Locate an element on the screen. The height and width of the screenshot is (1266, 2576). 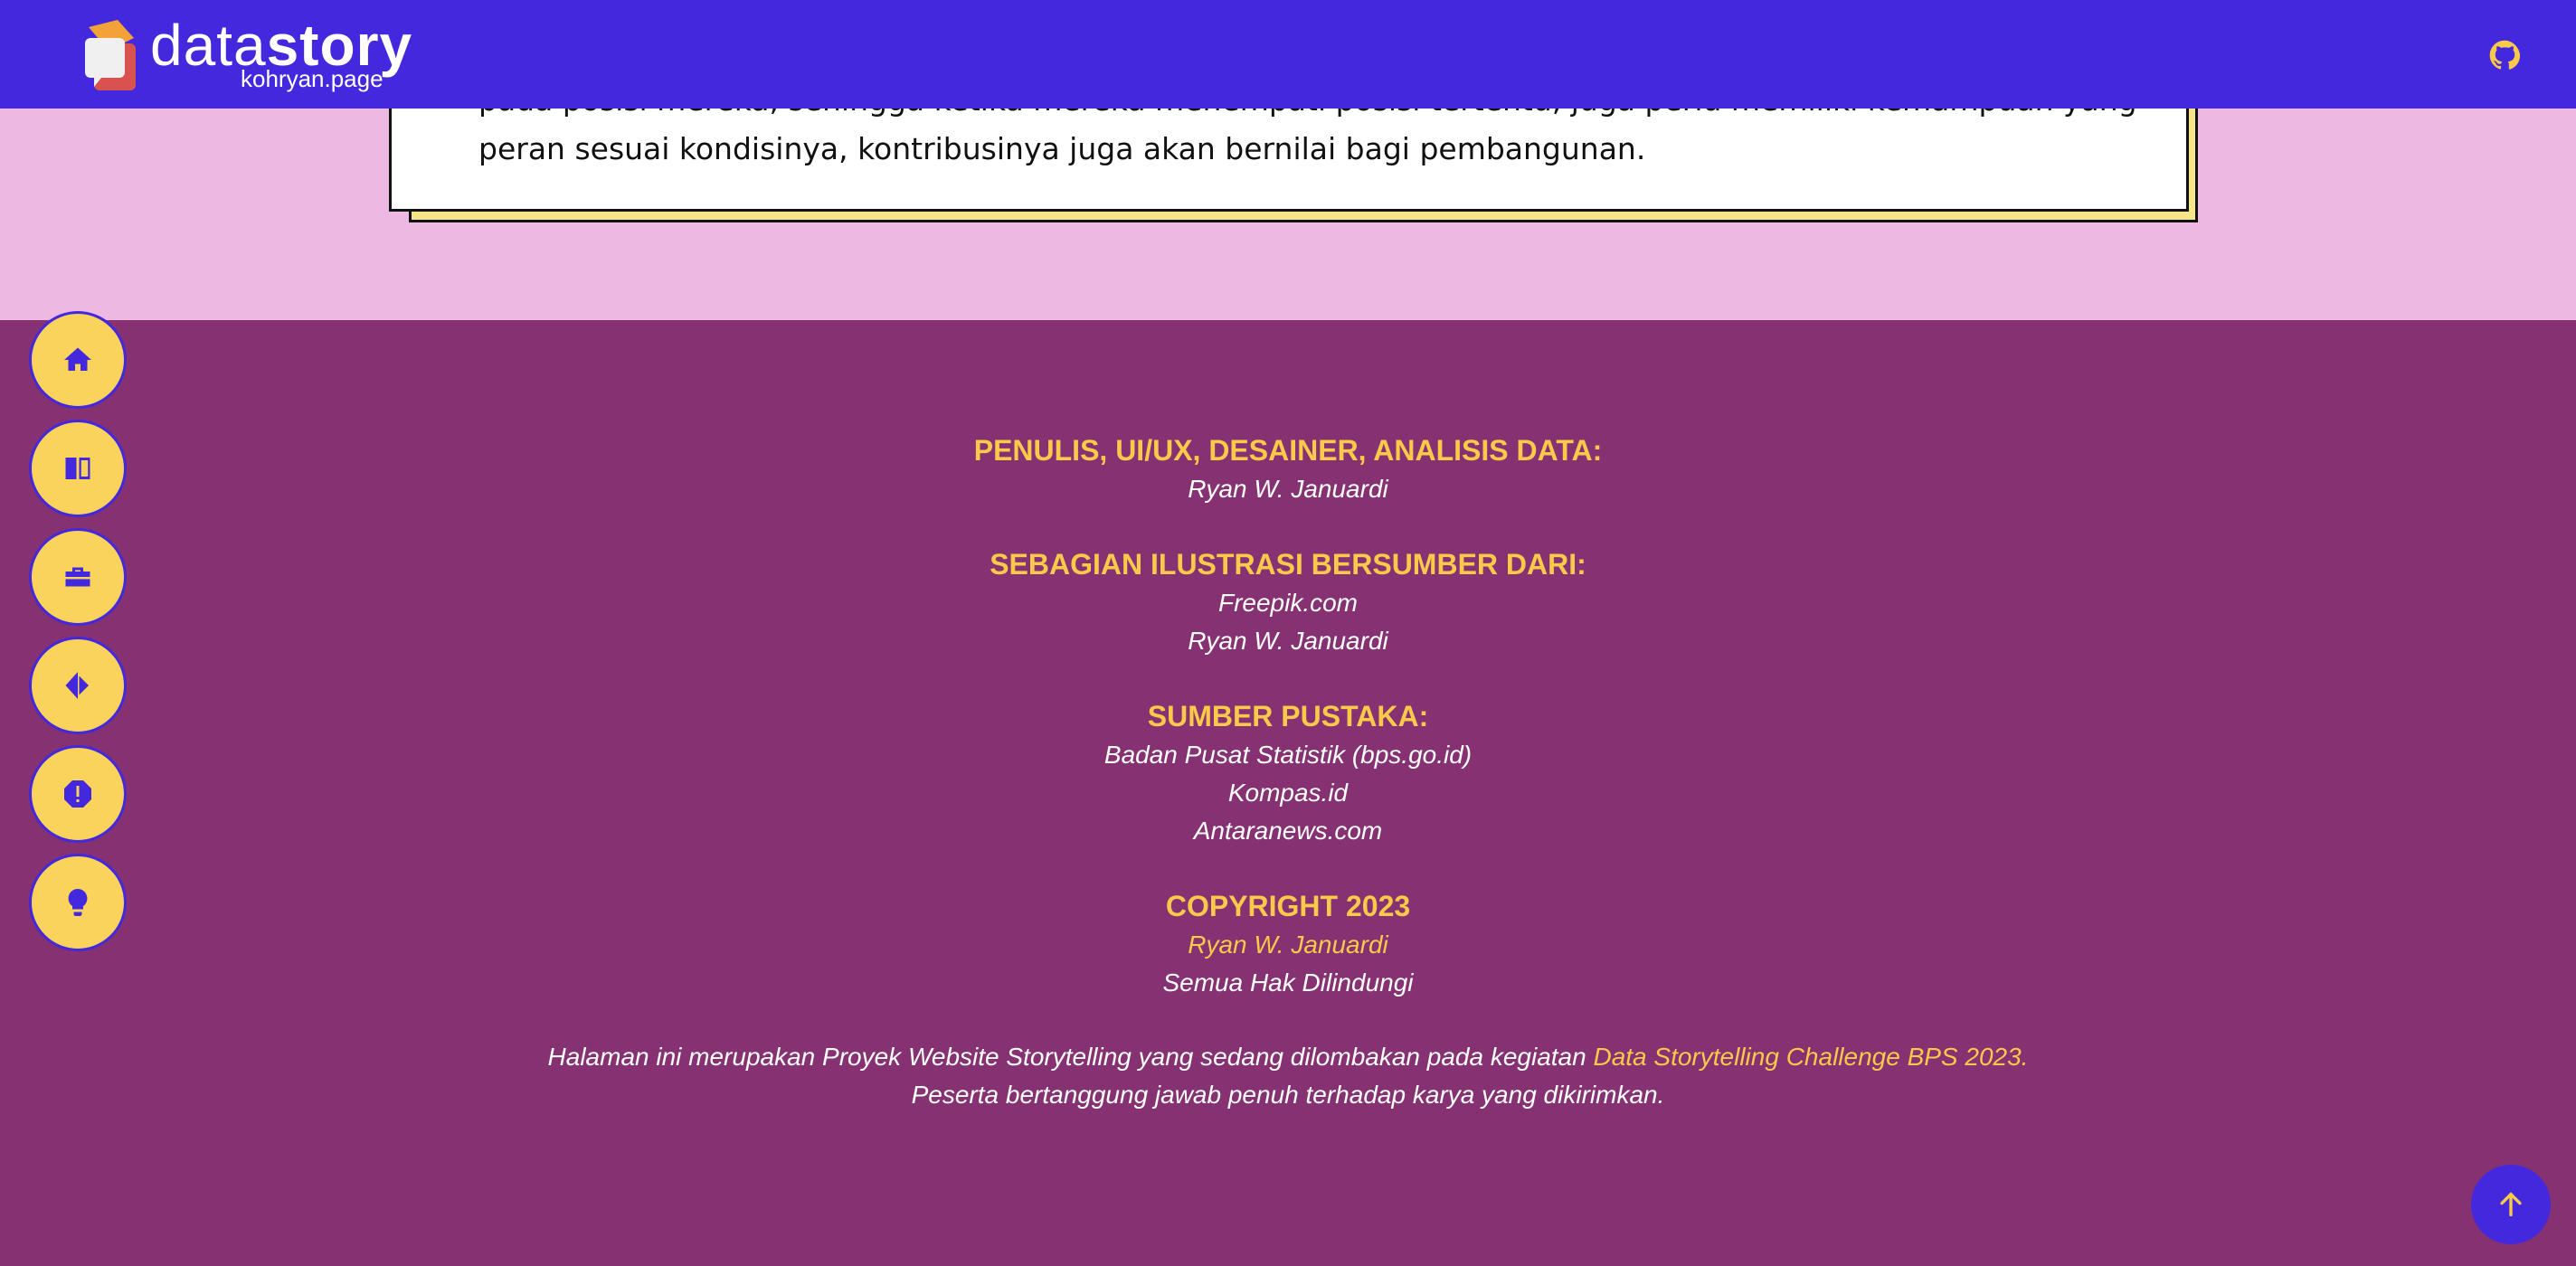
nav-story-button is located at coordinates (78, 468).